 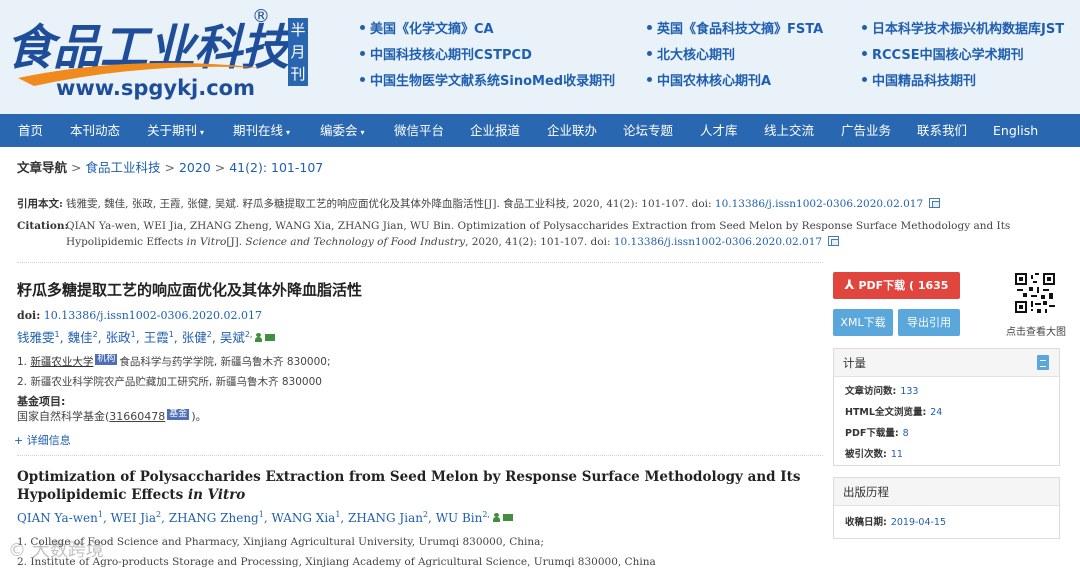 What do you see at coordinates (968, 29) in the screenshot?
I see `index-label: 日本科学技术振兴机构数据库JST` at bounding box center [968, 29].